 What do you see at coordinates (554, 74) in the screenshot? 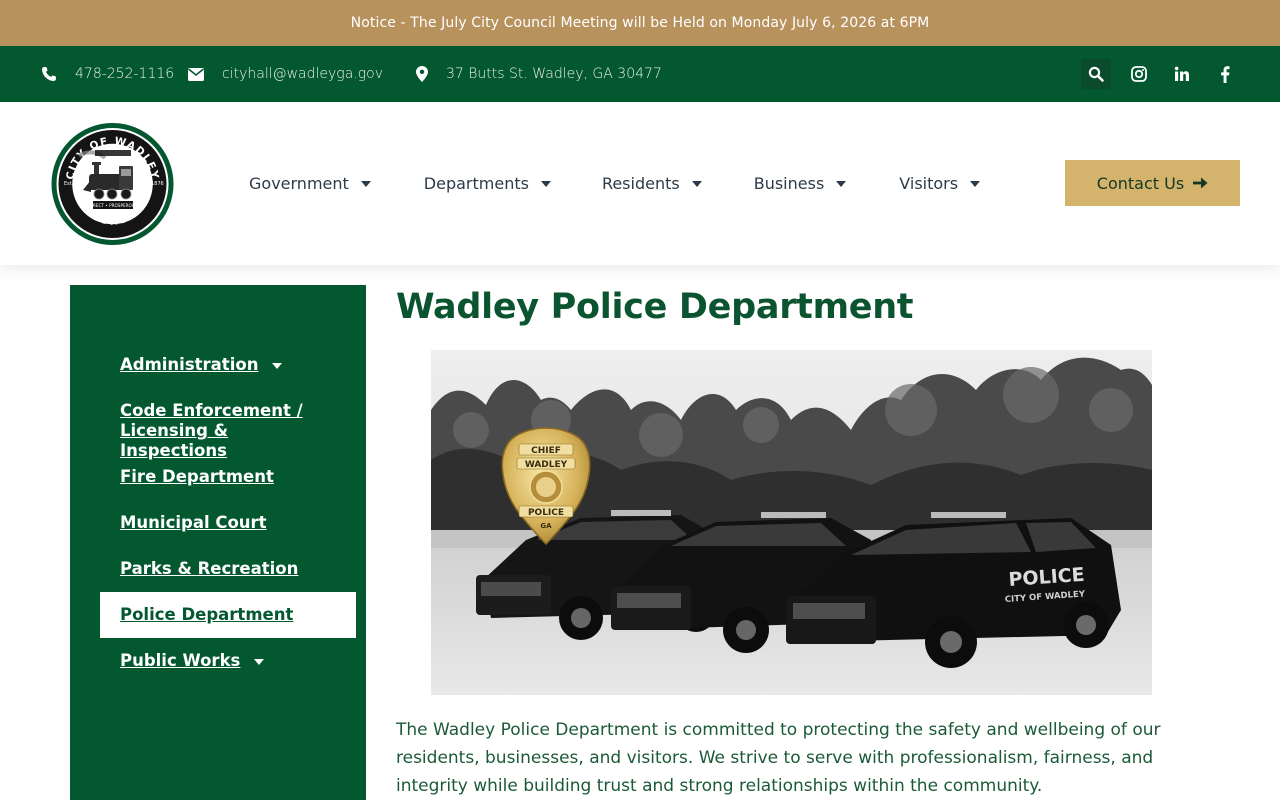
I see `address-link: 37 Butts St. Wadley, GA 30477` at bounding box center [554, 74].